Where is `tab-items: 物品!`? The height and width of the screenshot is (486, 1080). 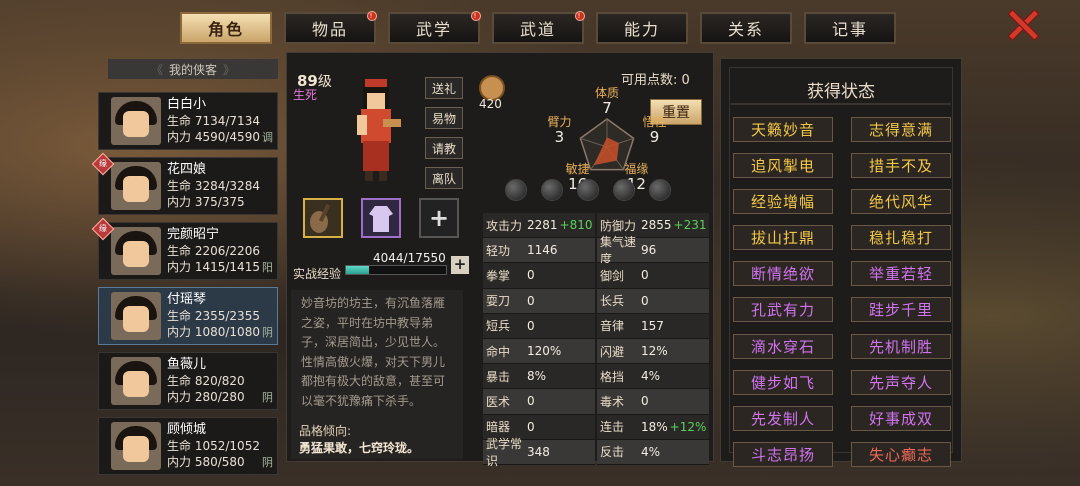
tab-items: 物品! is located at coordinates (330, 27).